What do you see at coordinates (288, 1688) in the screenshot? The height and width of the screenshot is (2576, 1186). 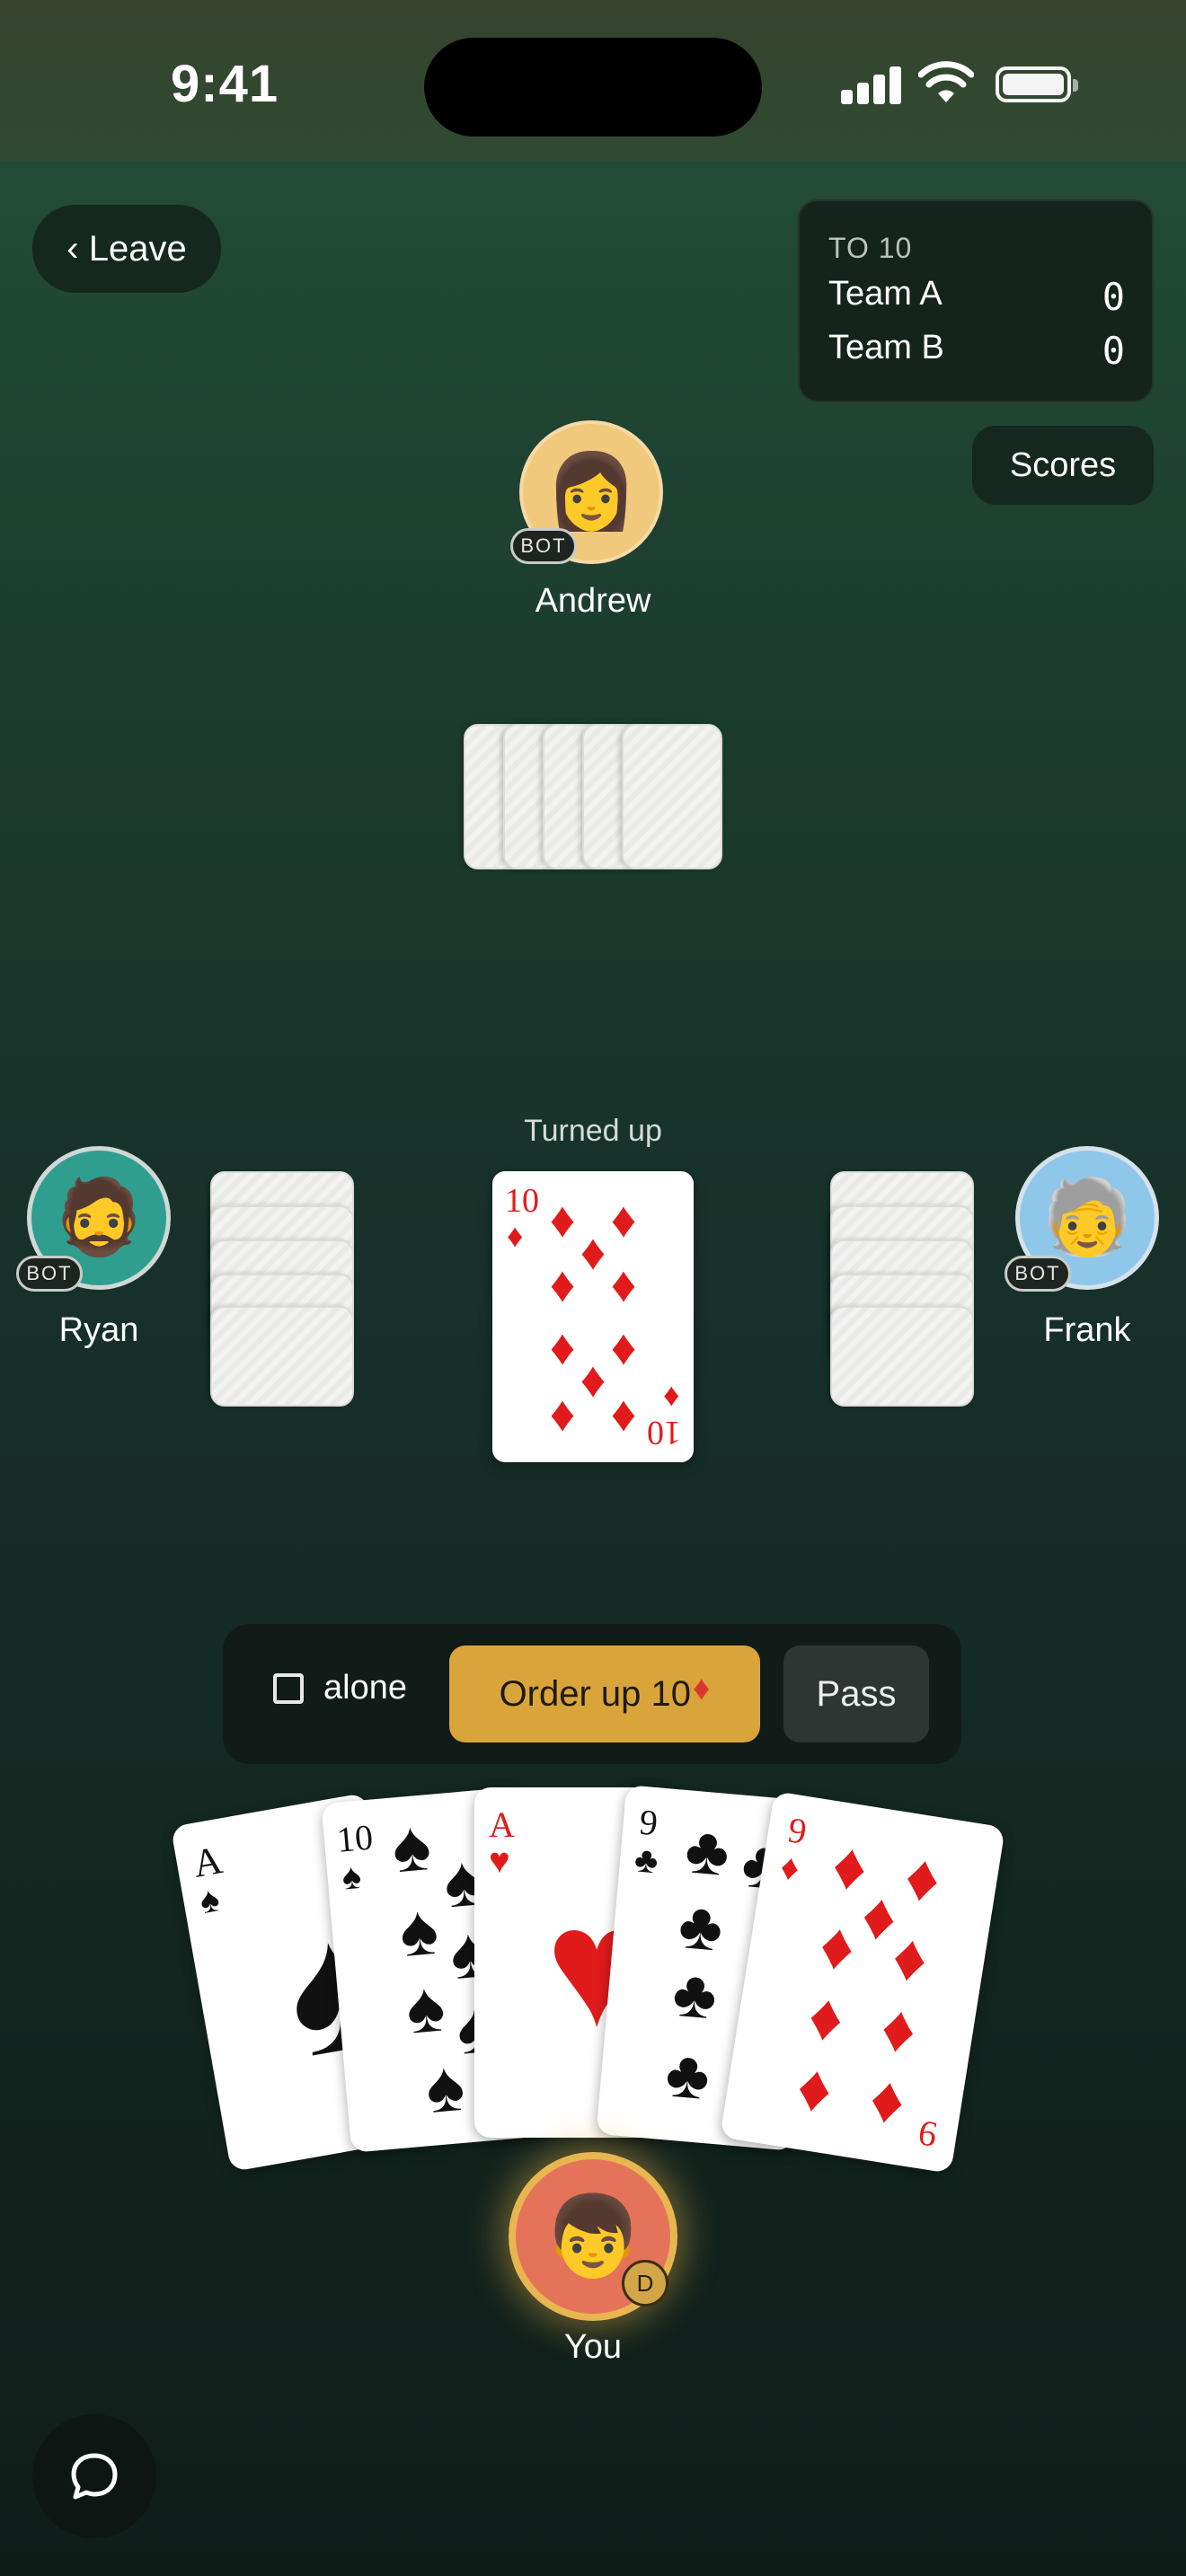 I see `checkbox-icon` at bounding box center [288, 1688].